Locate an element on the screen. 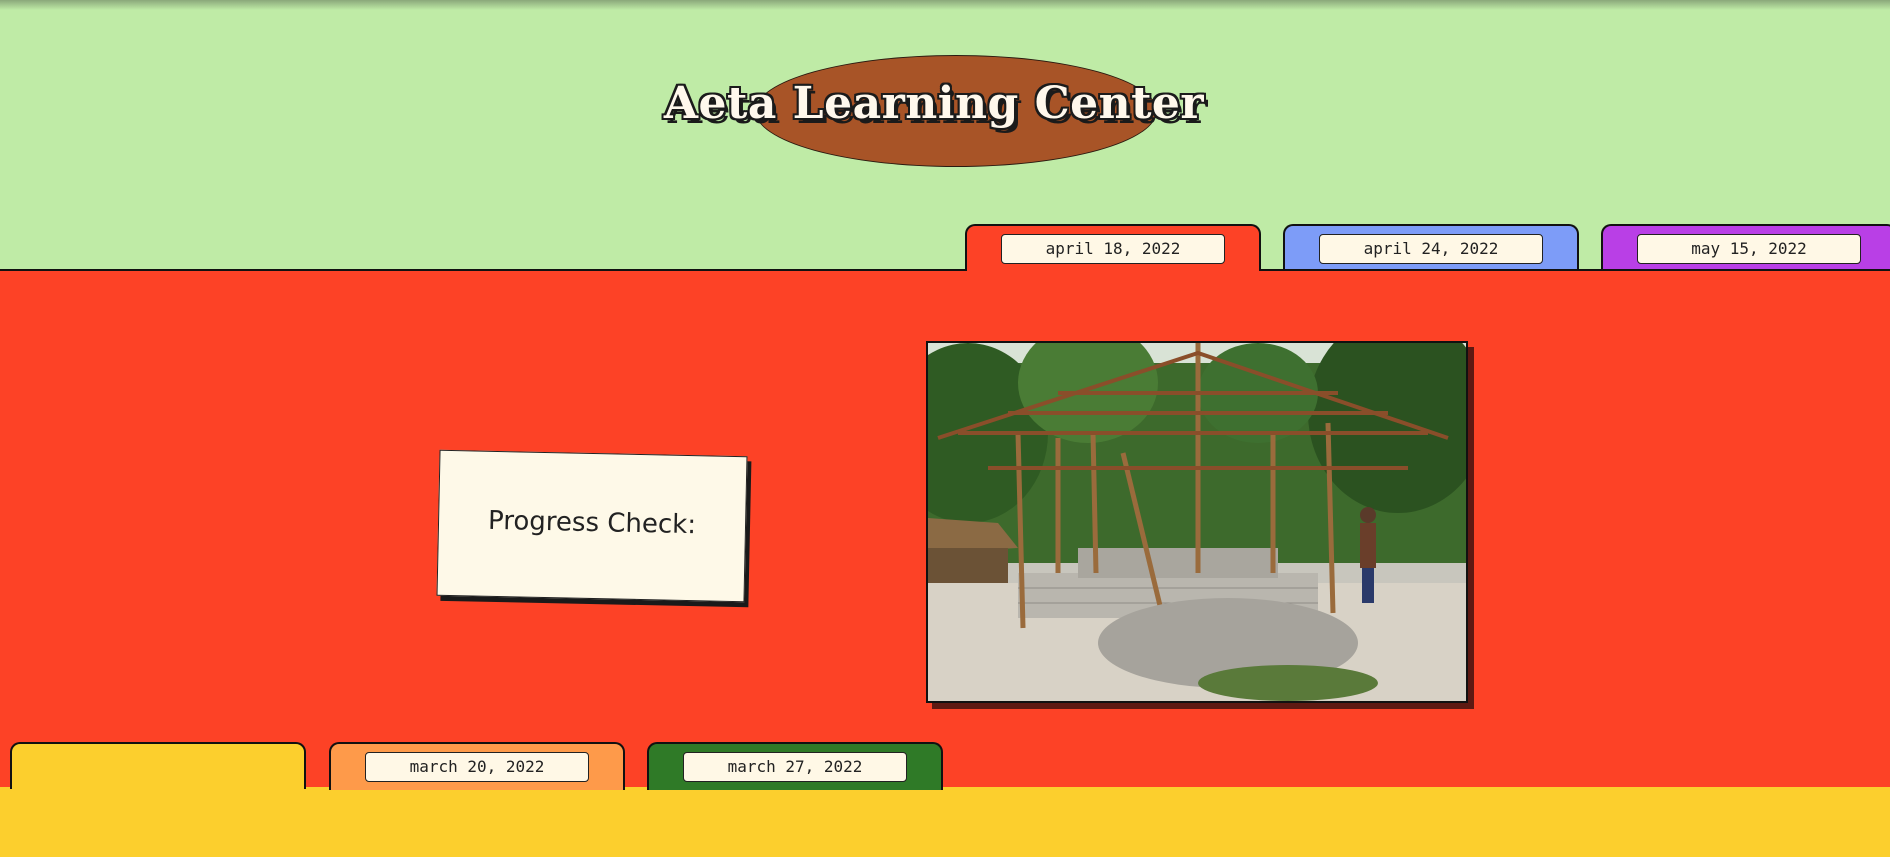  site-title: Aeta Learning Center is located at coordinates (934, 103).